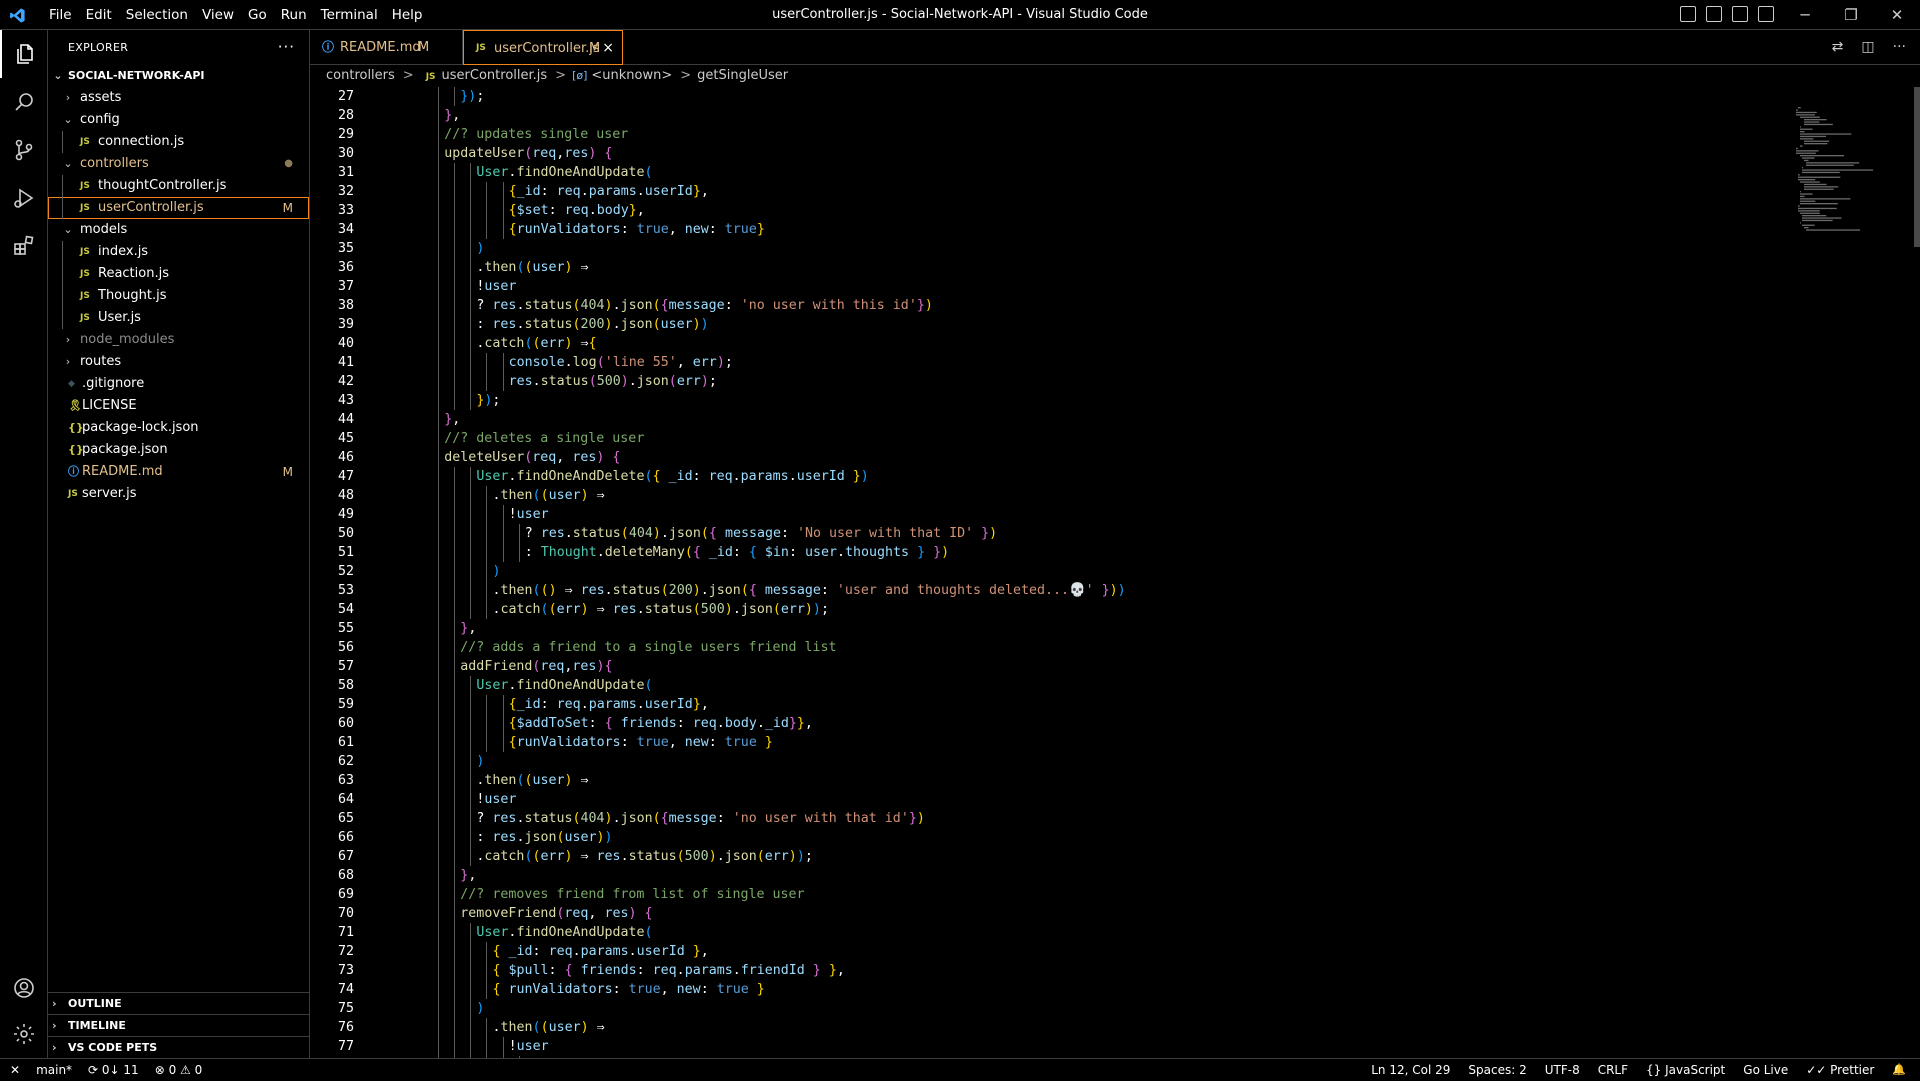 The image size is (1920, 1081). I want to click on timeline-section: › TIMELINE, so click(178, 1025).